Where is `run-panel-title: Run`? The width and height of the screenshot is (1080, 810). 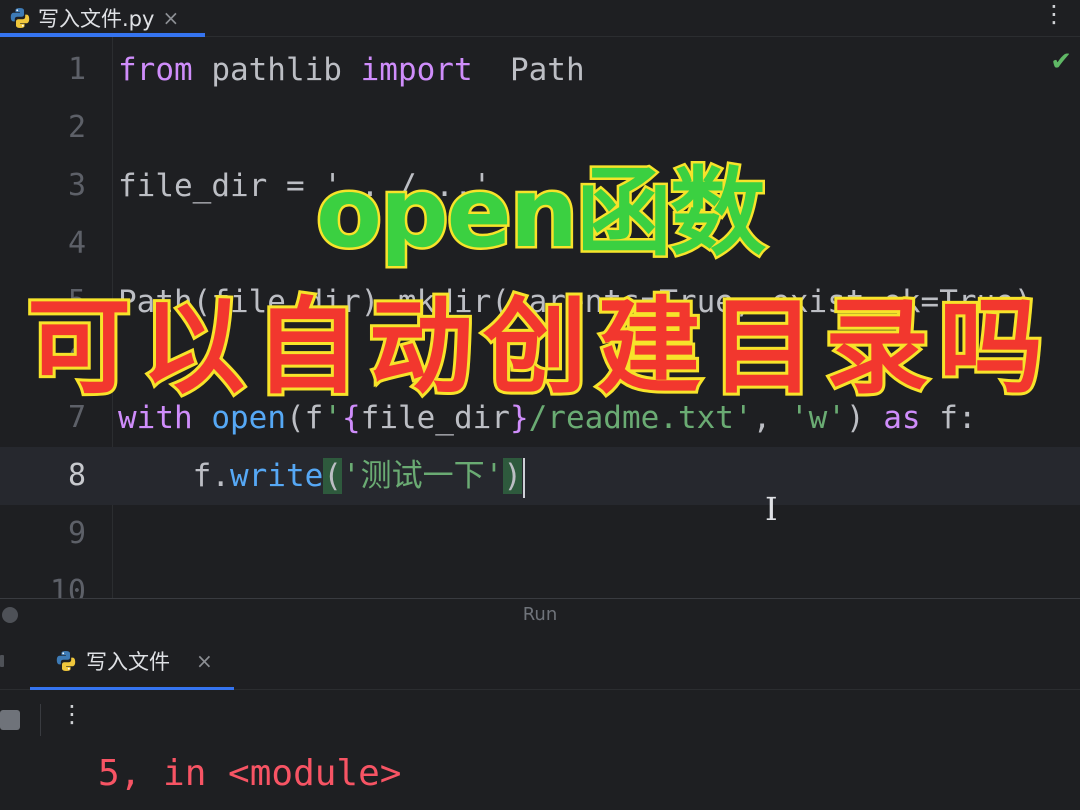 run-panel-title: Run is located at coordinates (540, 614).